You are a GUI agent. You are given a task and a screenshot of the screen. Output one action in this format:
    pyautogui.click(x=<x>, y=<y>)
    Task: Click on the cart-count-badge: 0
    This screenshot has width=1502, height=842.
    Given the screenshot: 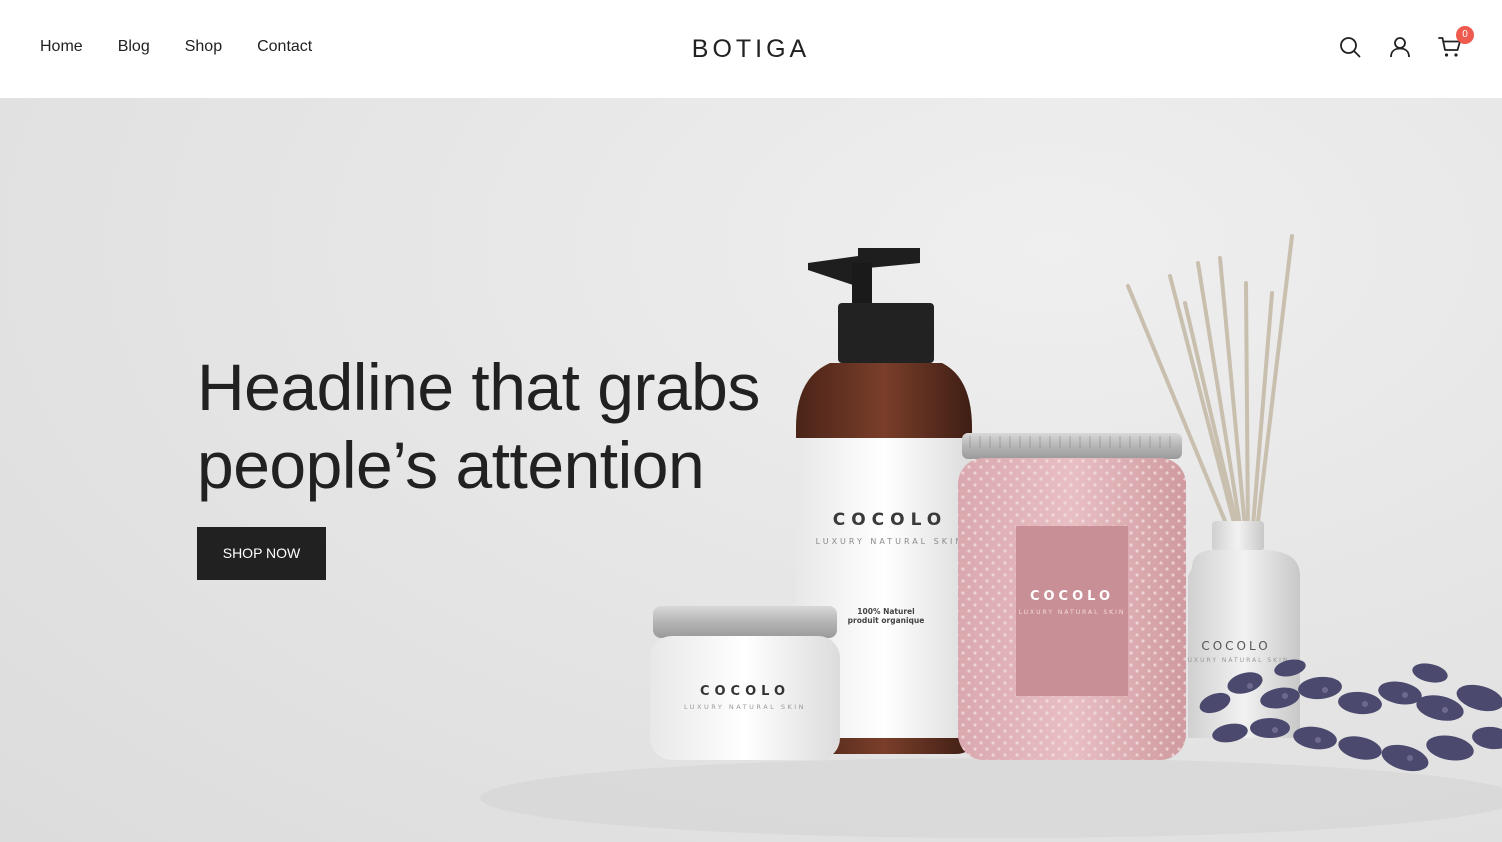 What is the action you would take?
    pyautogui.click(x=1465, y=35)
    